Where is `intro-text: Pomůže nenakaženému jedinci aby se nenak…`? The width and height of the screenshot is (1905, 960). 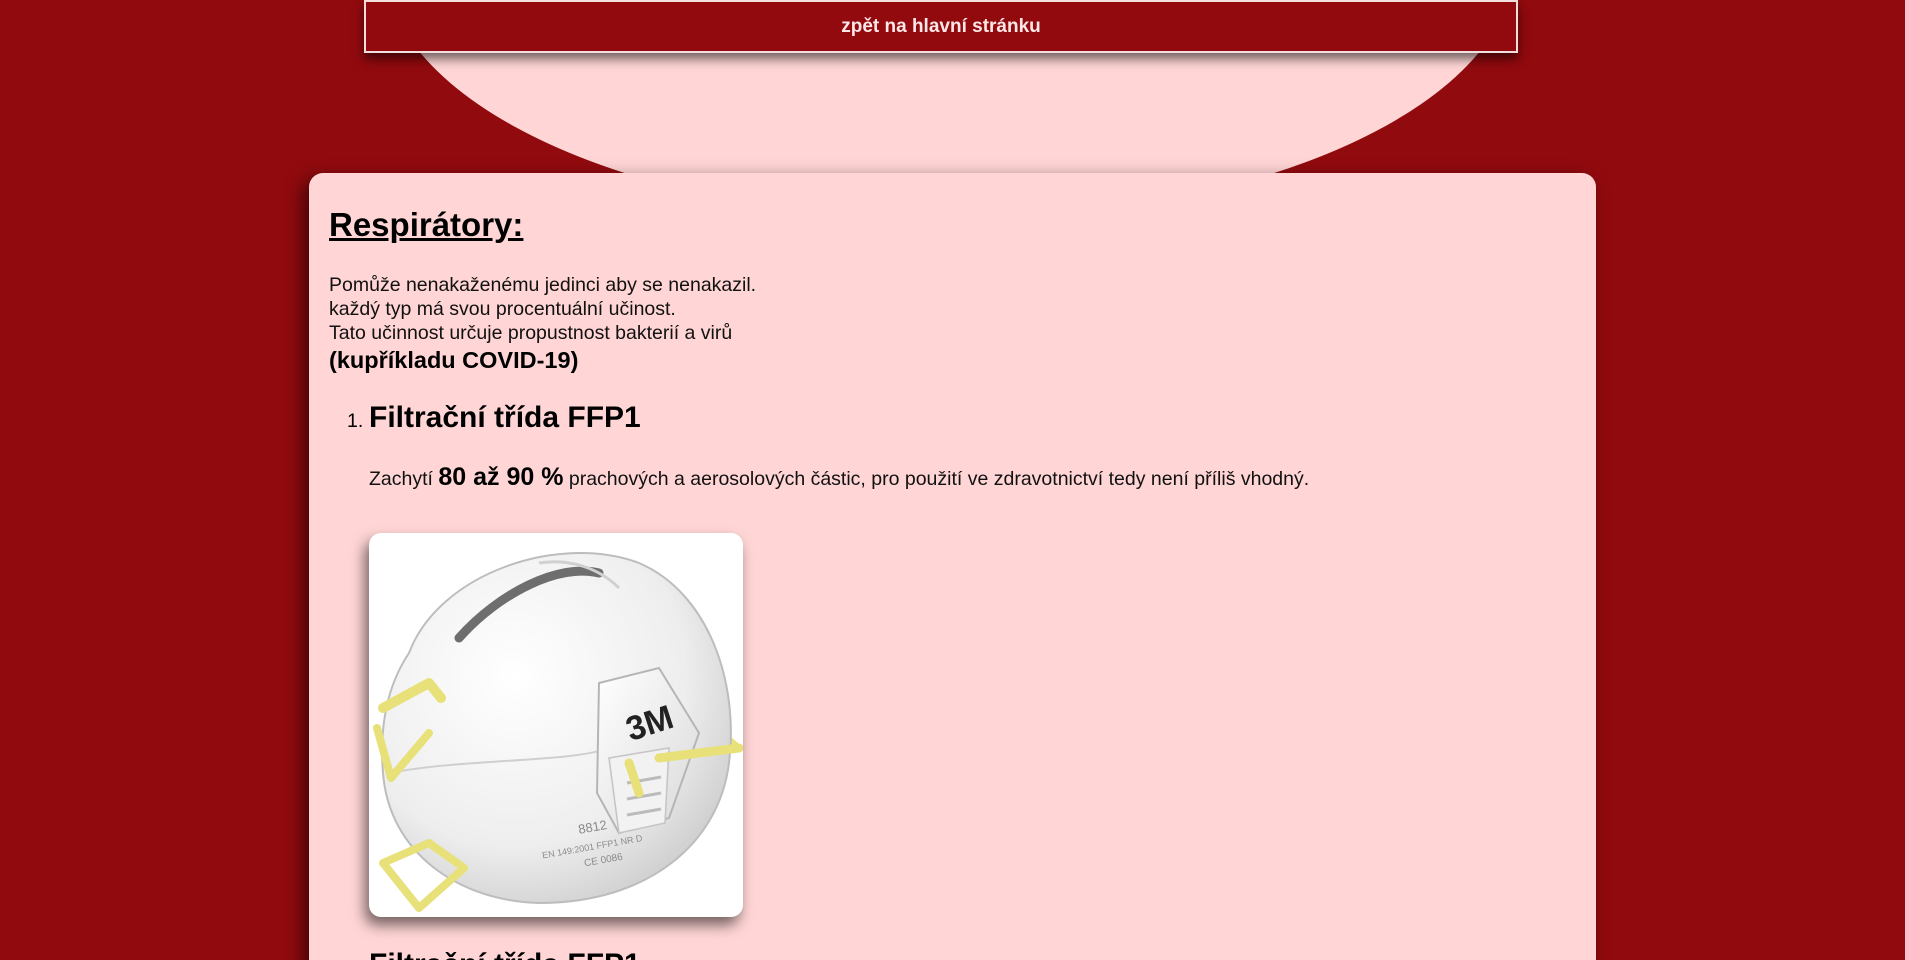
intro-text: Pomůže nenakaženému jedinci aby se nenak… is located at coordinates (542, 324).